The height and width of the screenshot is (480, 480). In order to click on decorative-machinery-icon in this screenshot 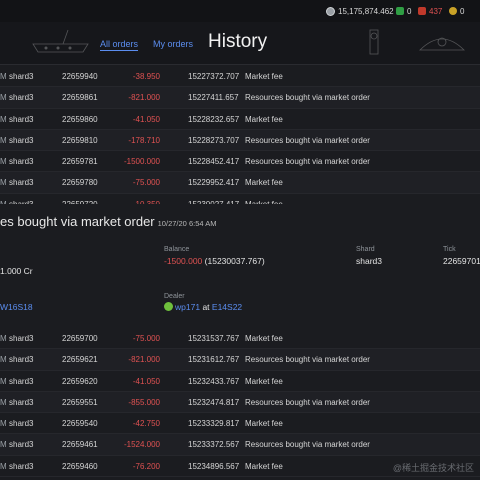, I will do `click(417, 42)`.